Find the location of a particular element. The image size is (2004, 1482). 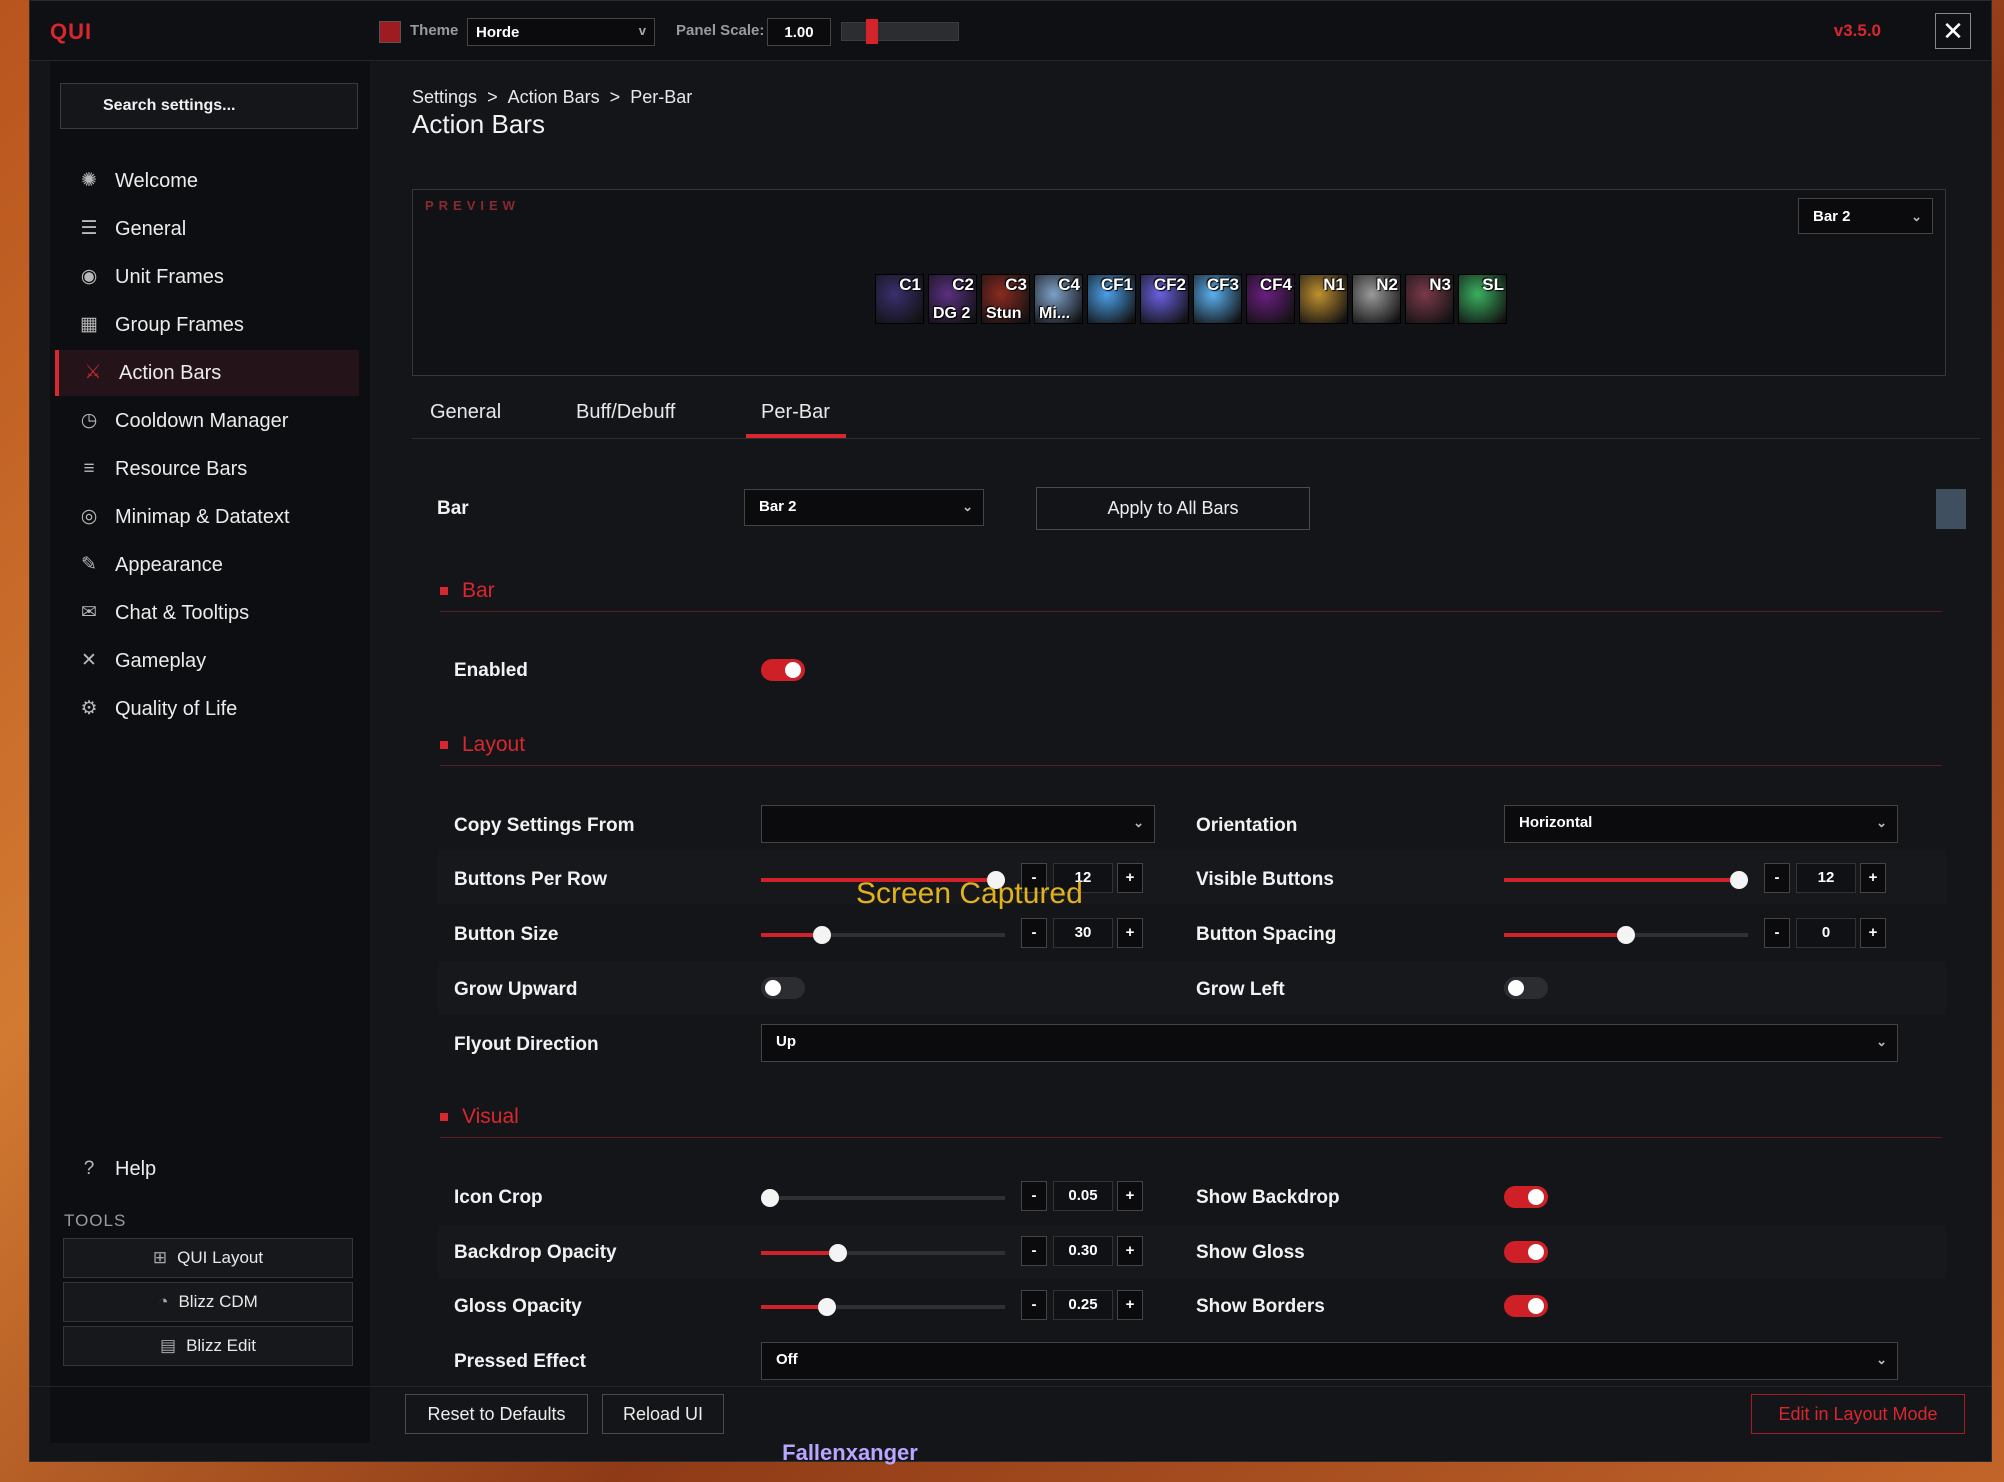

icon-crop-value-input: 0.05 is located at coordinates (1083, 1196).